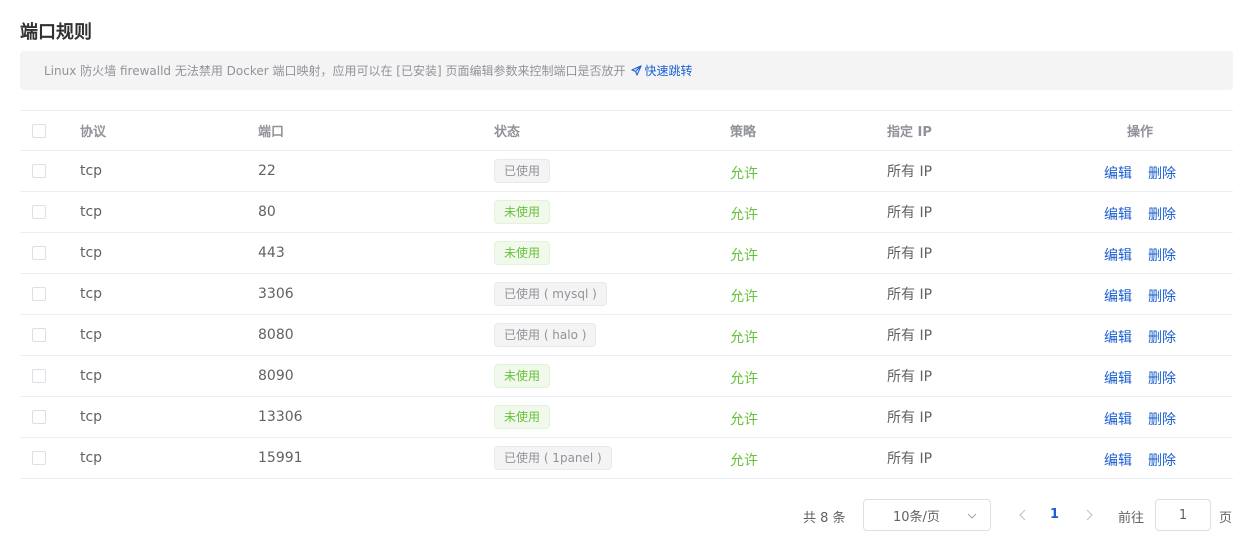 This screenshot has width=1246, height=541. I want to click on pagination-total: 共 8 条, so click(824, 518).